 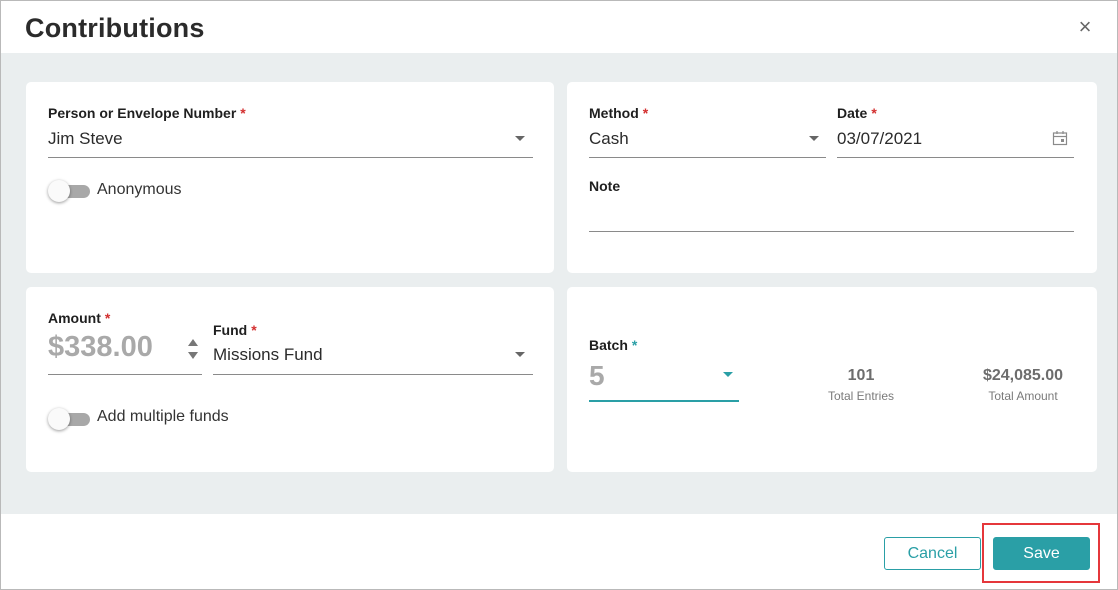 What do you see at coordinates (605, 186) in the screenshot?
I see `note-label: Note` at bounding box center [605, 186].